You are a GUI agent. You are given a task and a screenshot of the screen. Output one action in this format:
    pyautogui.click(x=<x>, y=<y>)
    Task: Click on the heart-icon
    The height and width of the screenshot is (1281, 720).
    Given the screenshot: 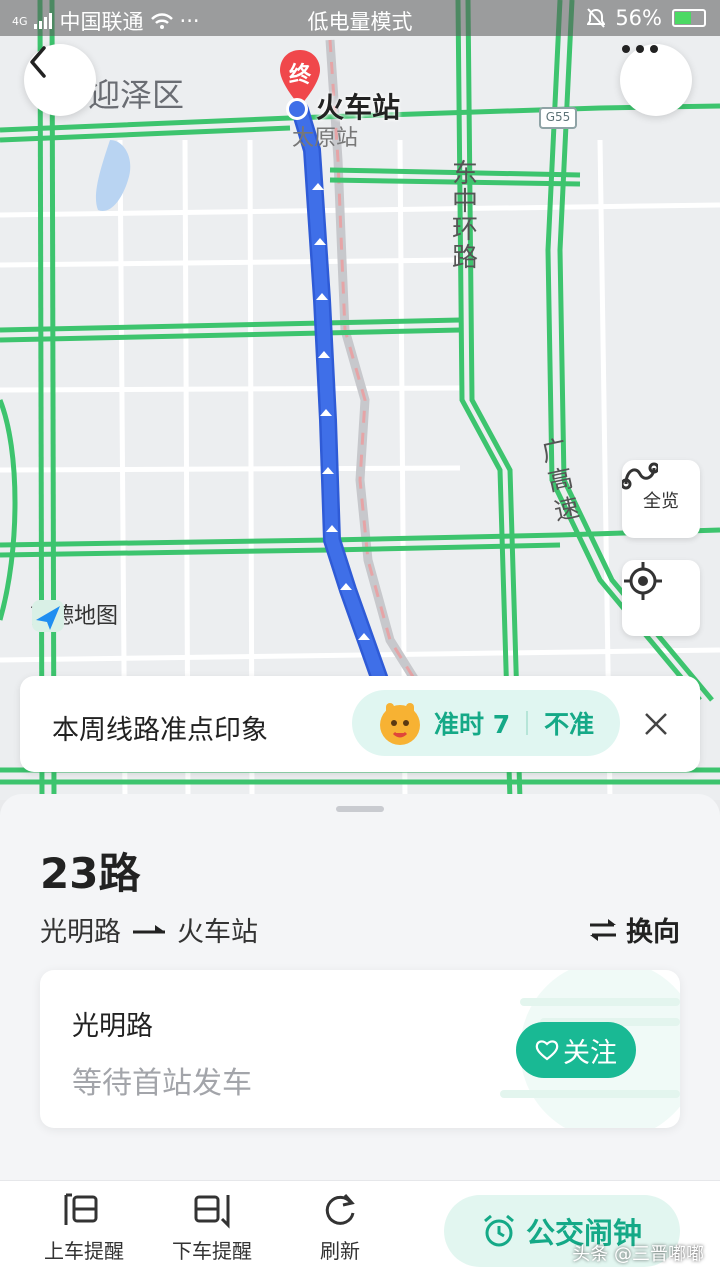 What is the action you would take?
    pyautogui.click(x=547, y=1050)
    